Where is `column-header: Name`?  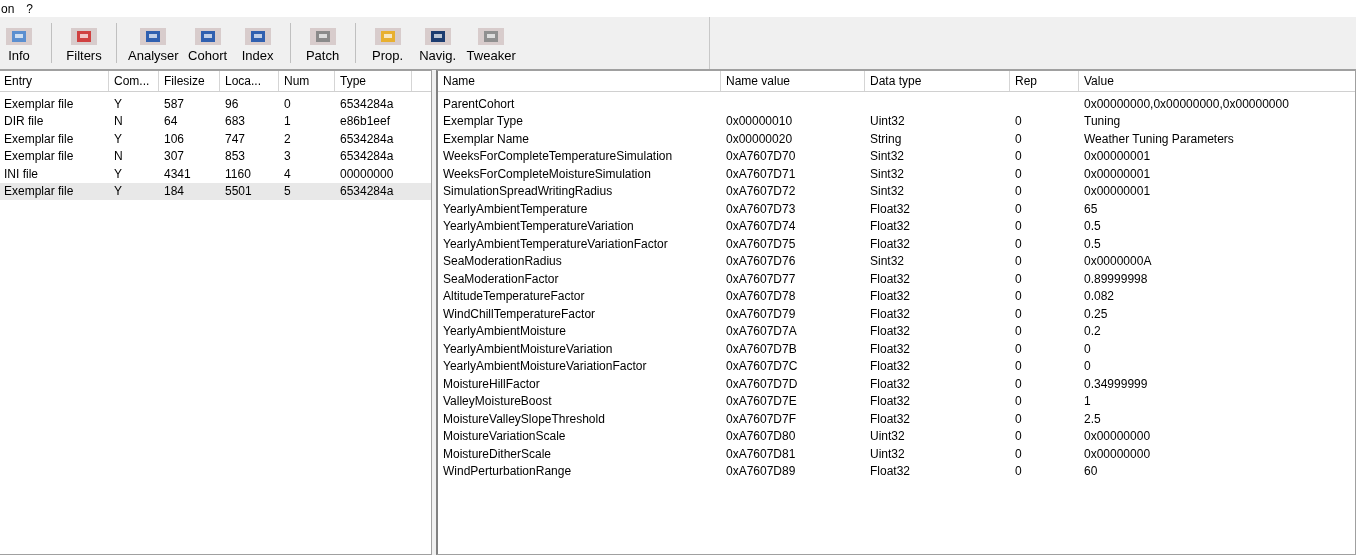
column-header: Name is located at coordinates (579, 81).